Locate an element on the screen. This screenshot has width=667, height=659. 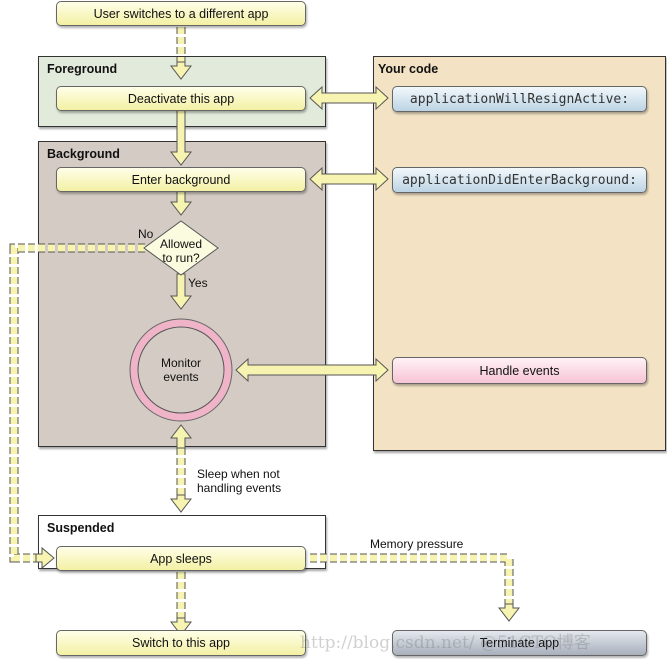
dotted-no-path is located at coordinates (77, 403).